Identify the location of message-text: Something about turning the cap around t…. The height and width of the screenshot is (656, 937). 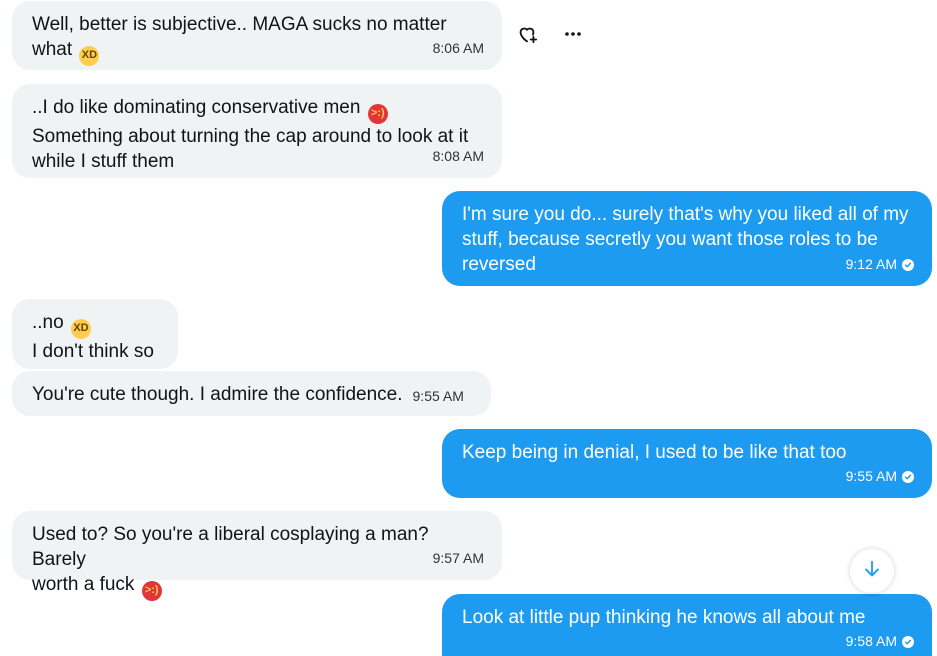
(250, 136).